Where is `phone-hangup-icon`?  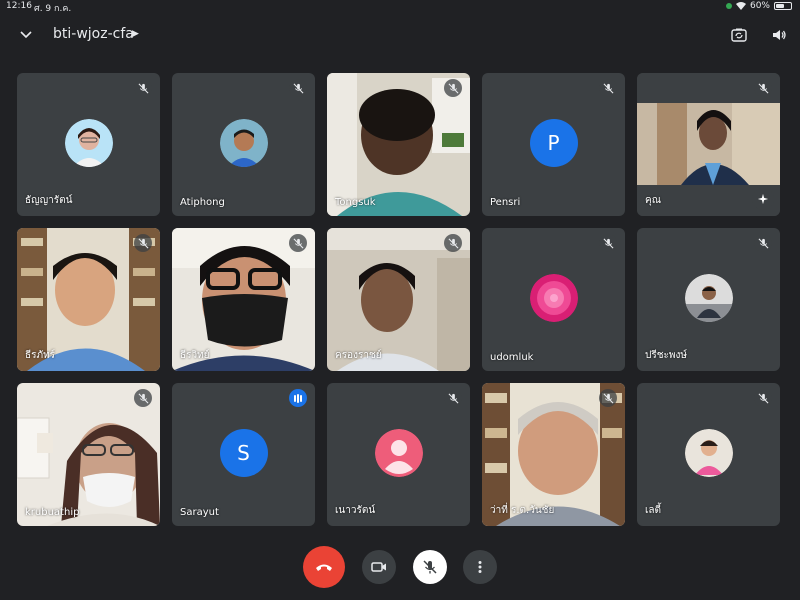 phone-hangup-icon is located at coordinates (324, 567).